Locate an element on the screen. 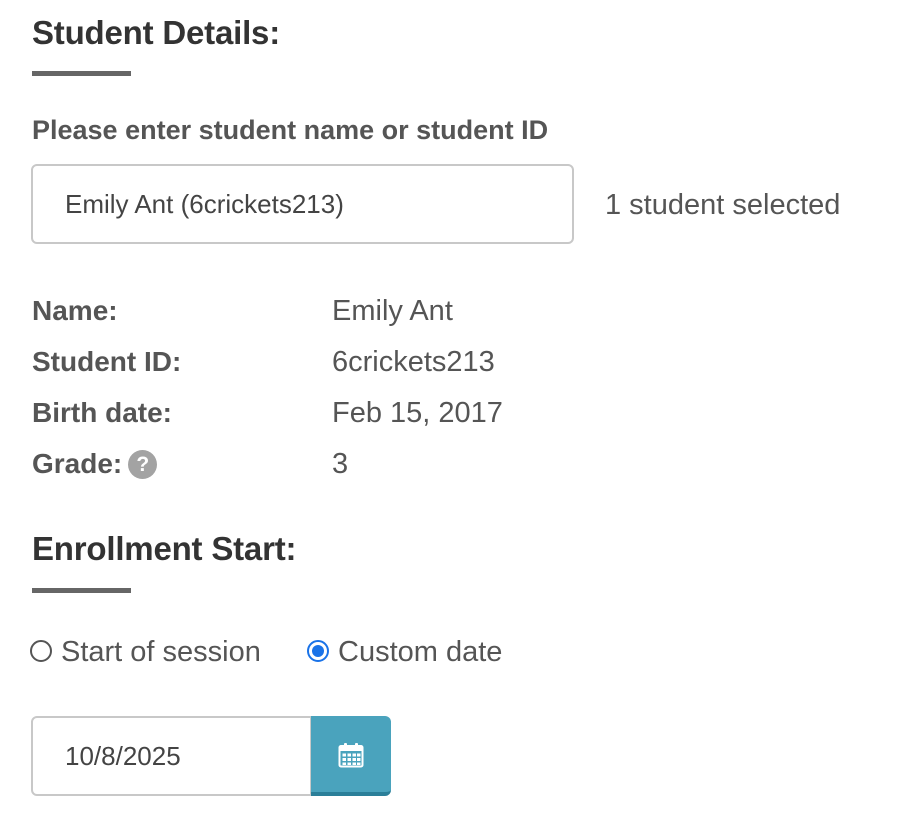 This screenshot has width=918, height=822. birth-date-value: Feb 15, 2017 is located at coordinates (417, 413).